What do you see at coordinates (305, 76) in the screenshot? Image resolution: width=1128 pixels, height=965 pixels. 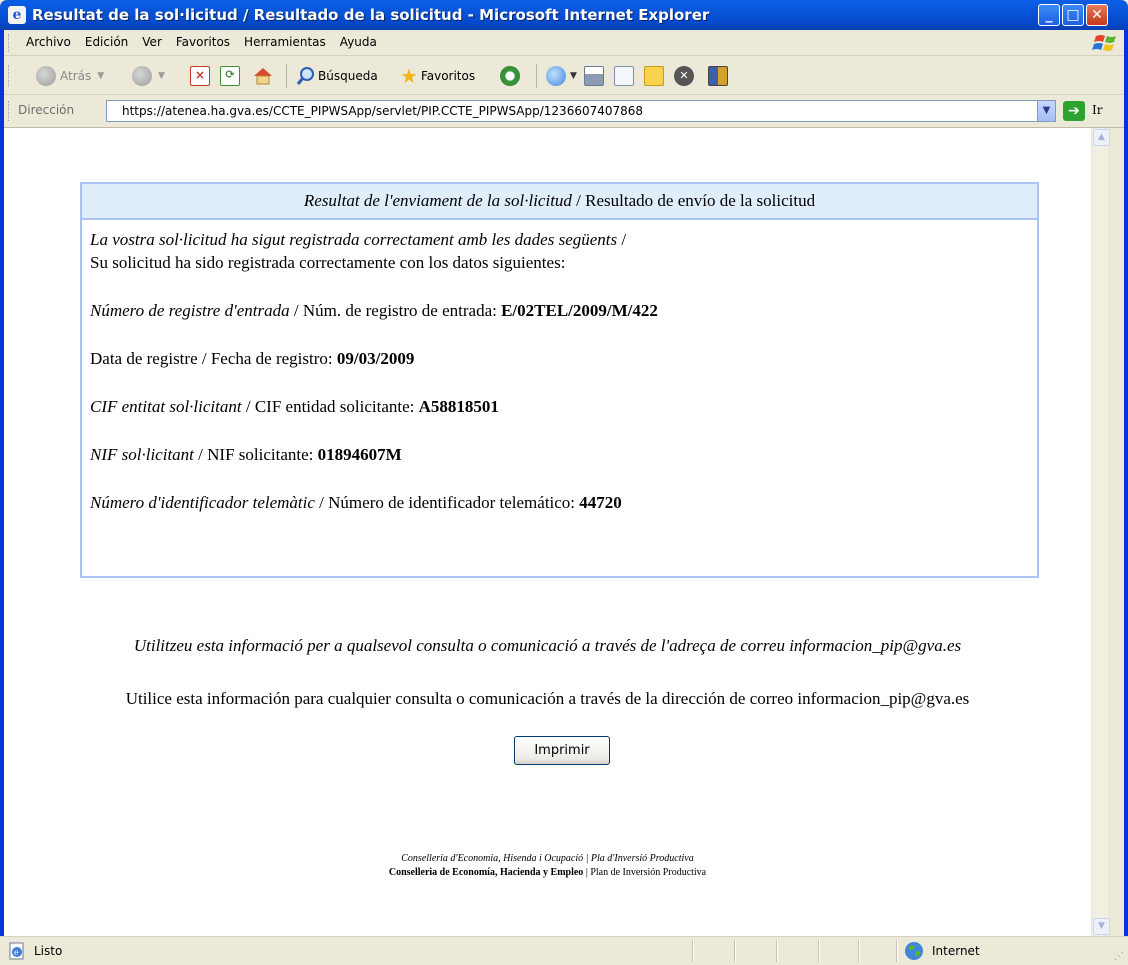 I see `search-icon` at bounding box center [305, 76].